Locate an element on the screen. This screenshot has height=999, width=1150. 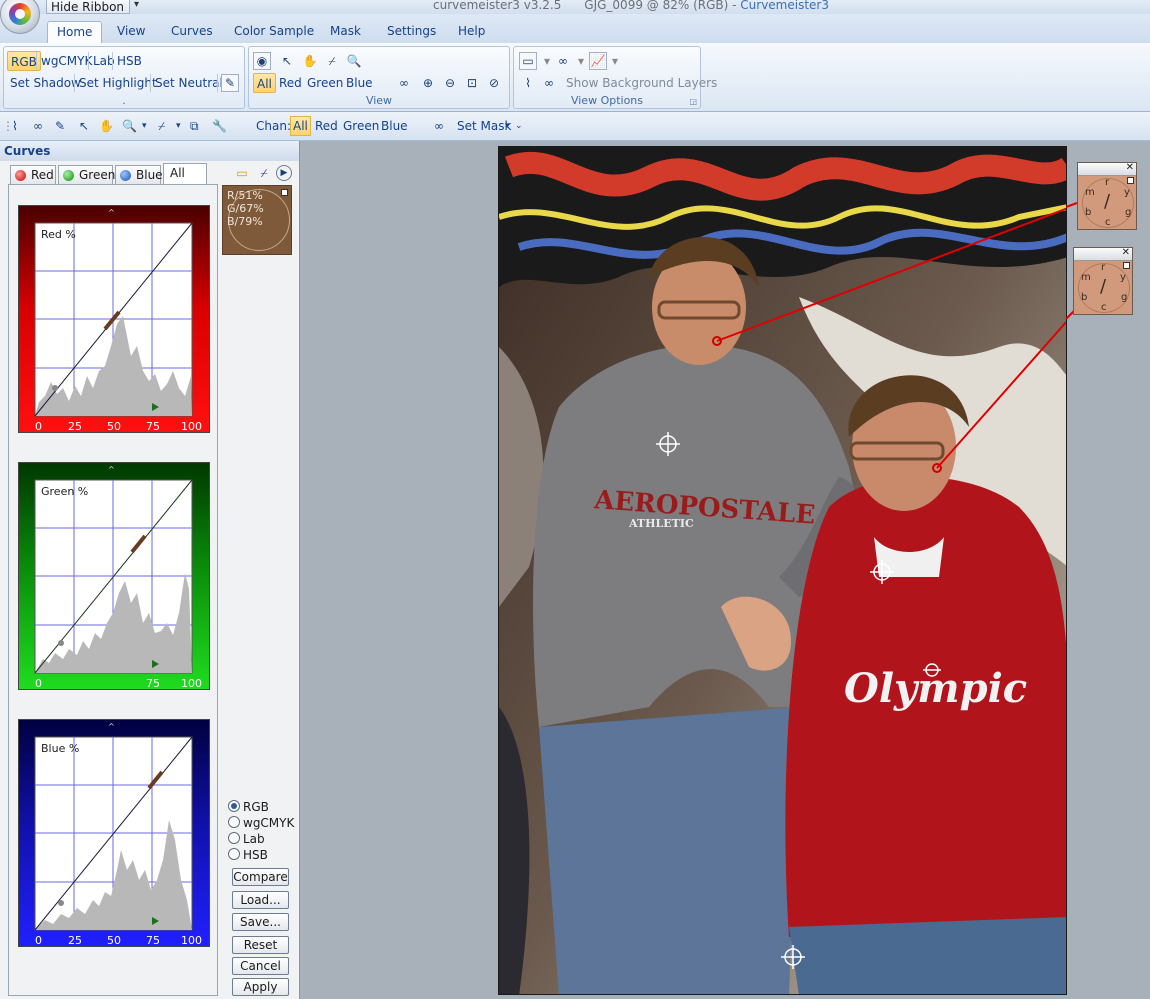
probe-2-r: r is located at coordinates (1103, 267).